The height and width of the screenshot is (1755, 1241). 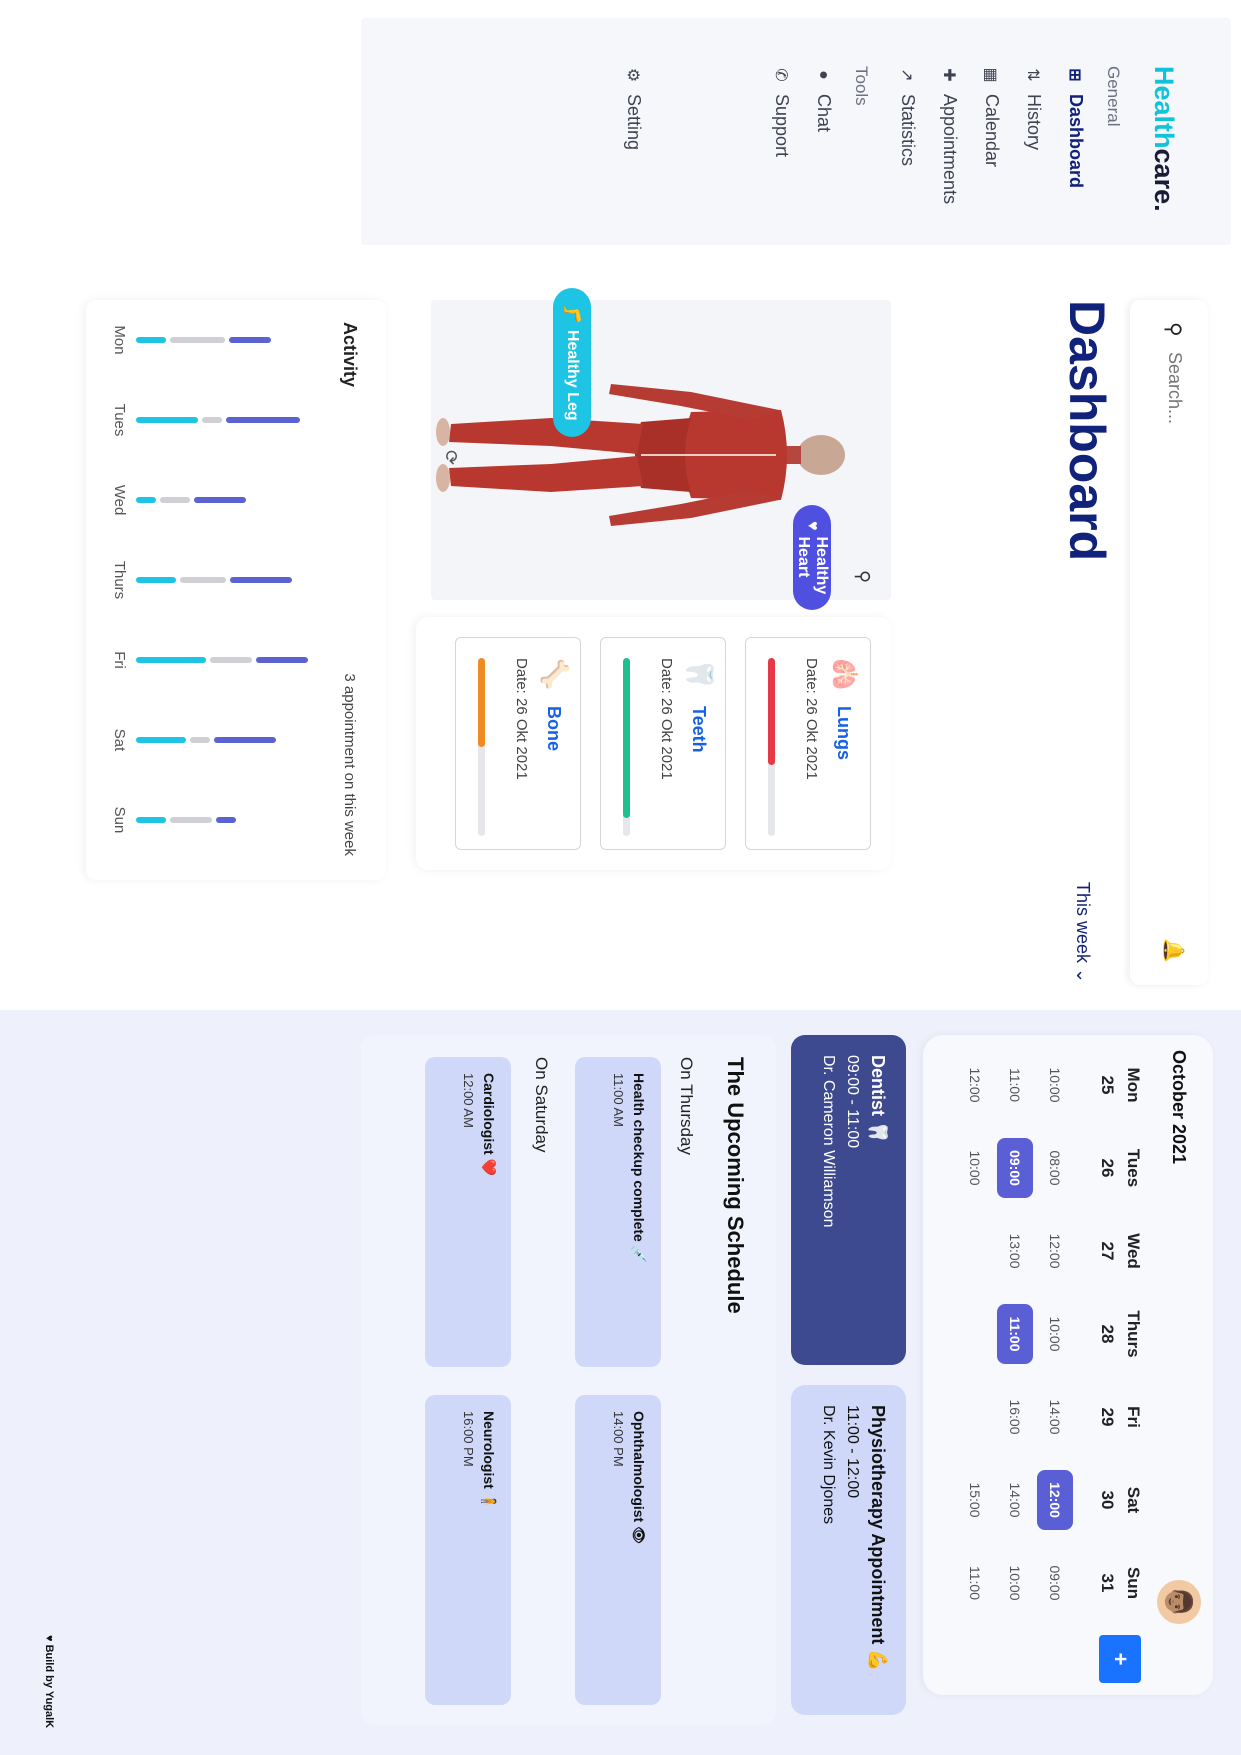 I want to click on calendar-time-slot: 08:00, so click(x=1055, y=1168).